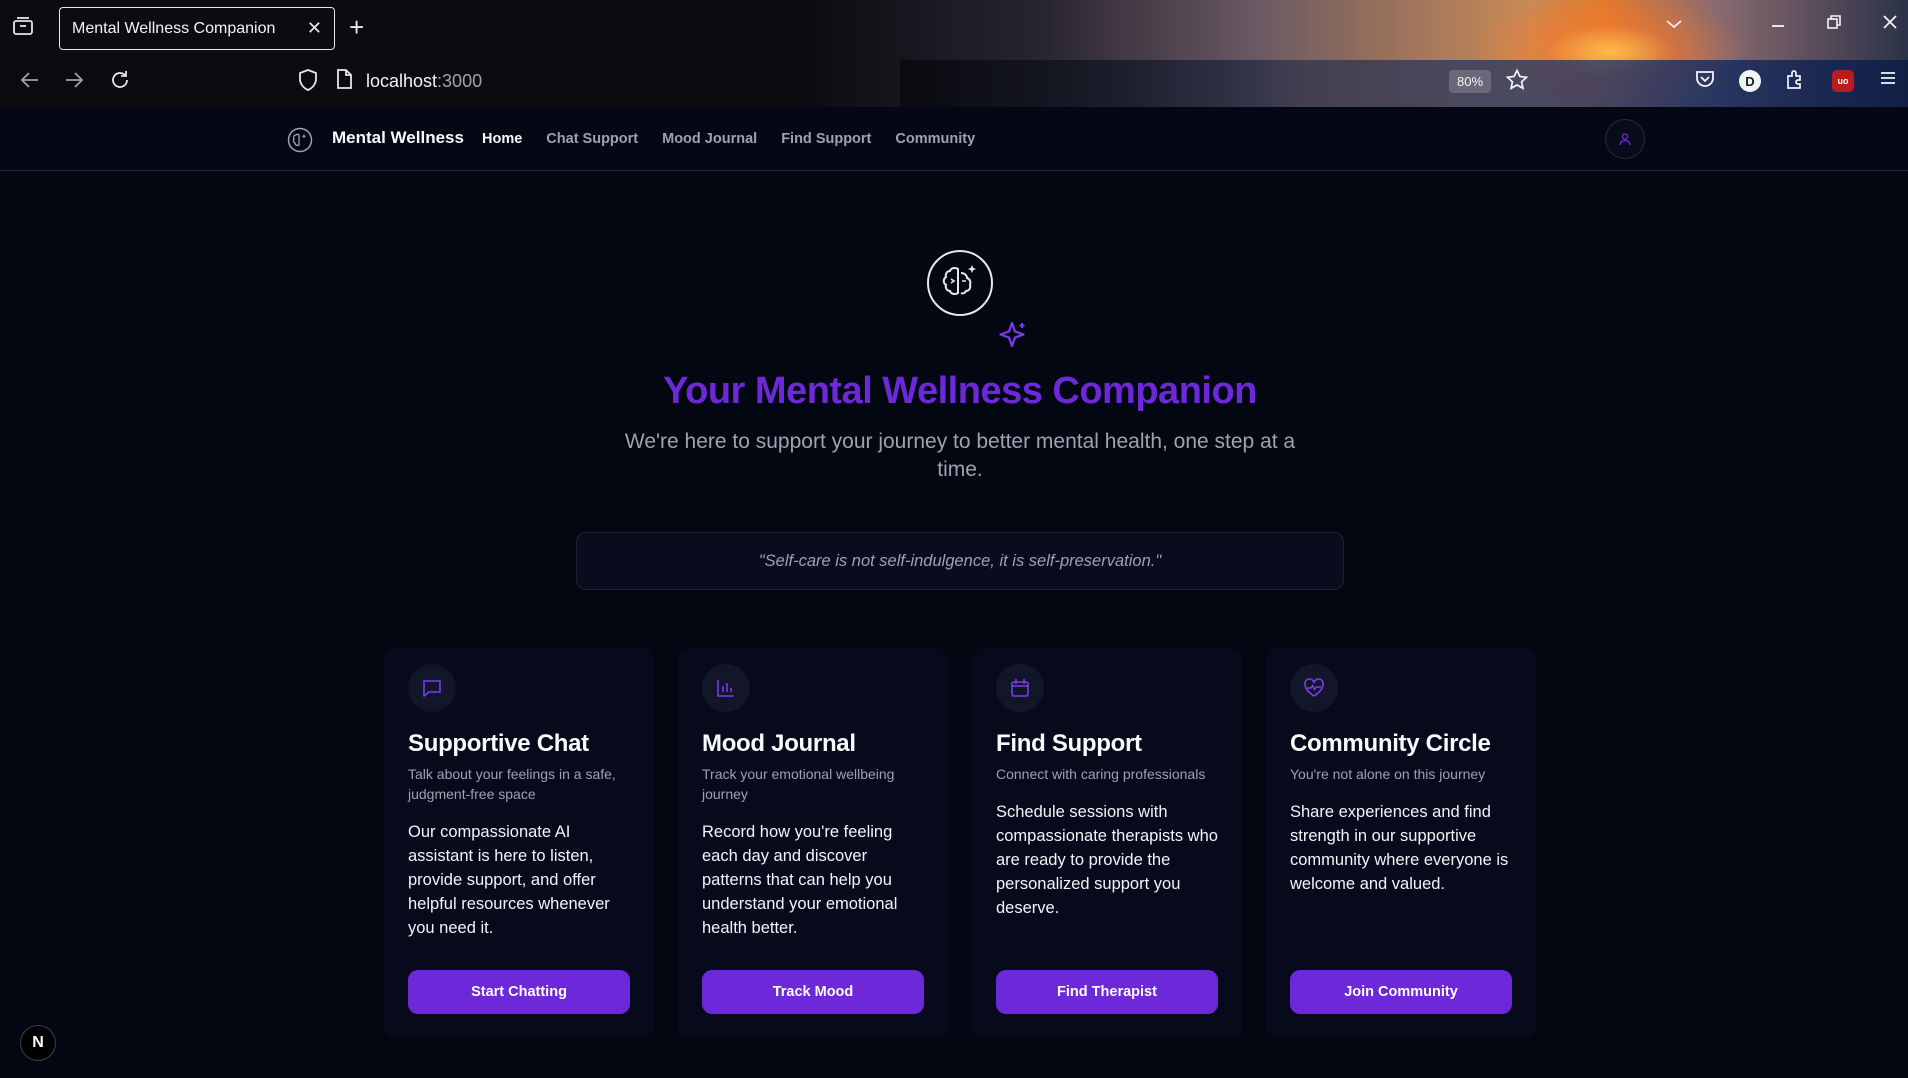 This screenshot has height=1078, width=1908. I want to click on brand-name: Mental Wellness, so click(398, 138).